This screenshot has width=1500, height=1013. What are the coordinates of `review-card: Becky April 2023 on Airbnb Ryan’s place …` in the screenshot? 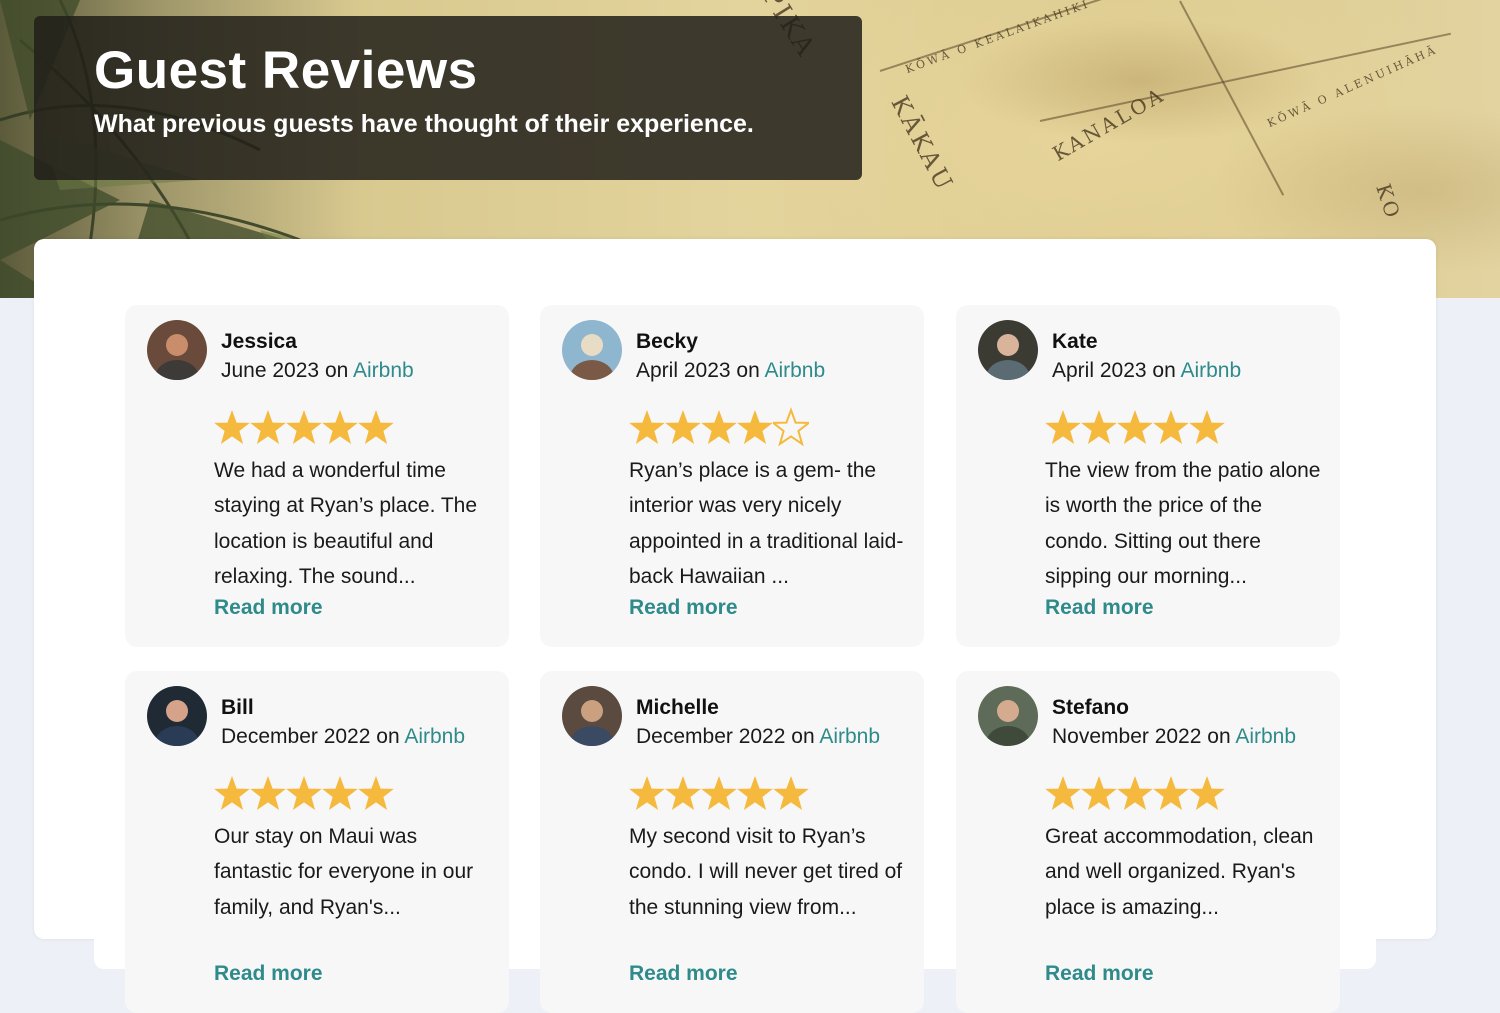 It's located at (732, 476).